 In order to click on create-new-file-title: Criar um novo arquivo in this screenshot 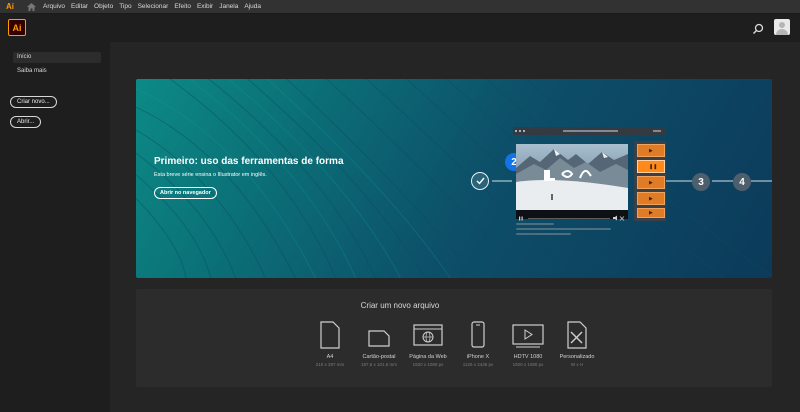, I will do `click(400, 305)`.